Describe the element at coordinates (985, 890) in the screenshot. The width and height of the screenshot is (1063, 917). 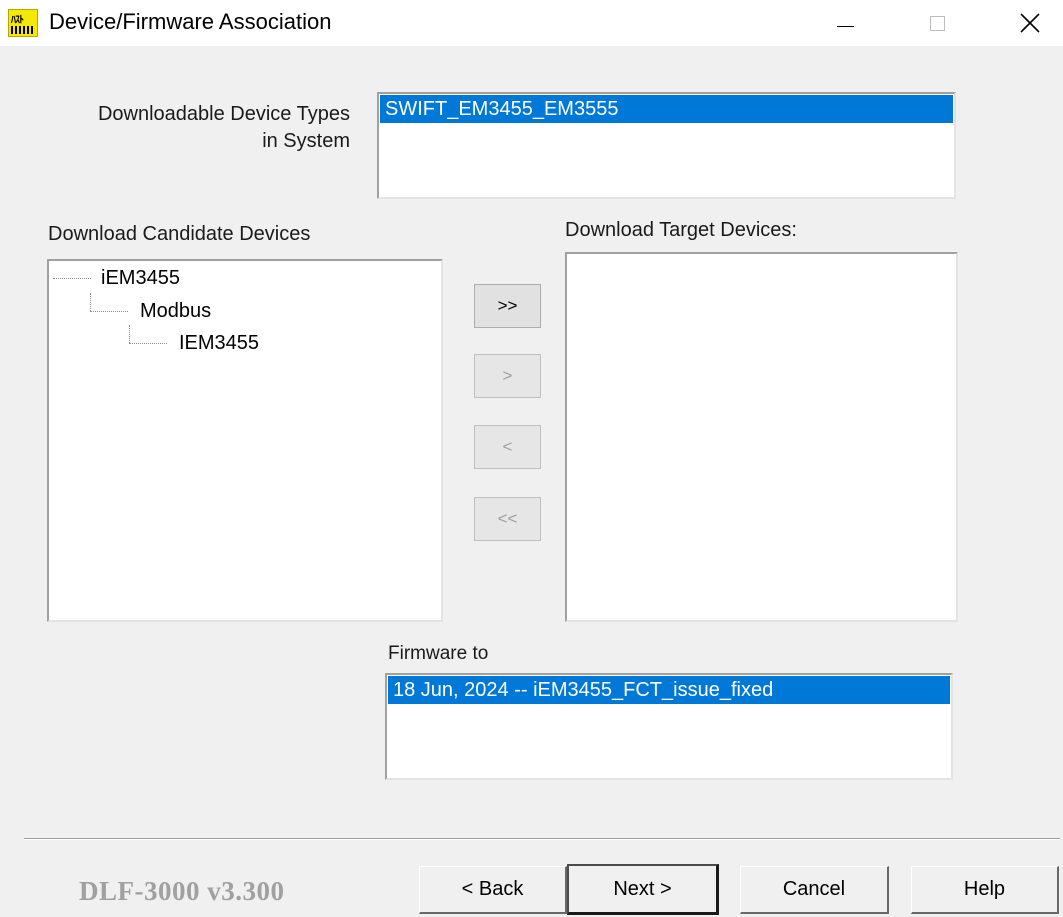
I see `help-button: Help` at that location.